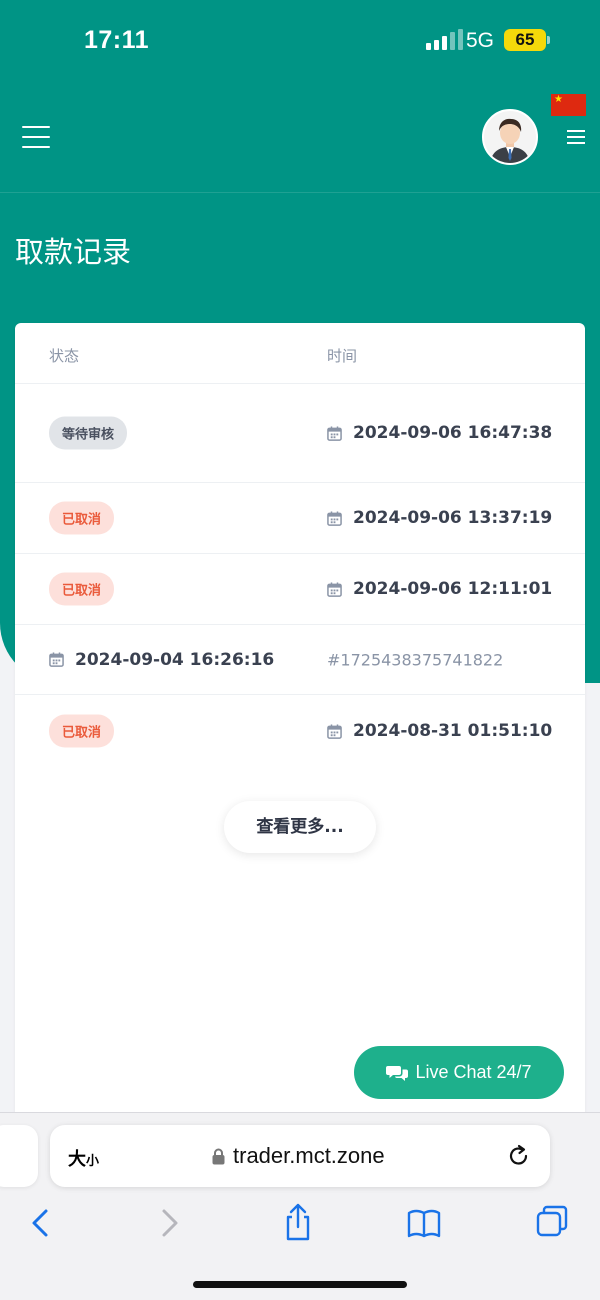 The height and width of the screenshot is (1300, 600). Describe the element at coordinates (576, 137) in the screenshot. I see `secondary-menu-icon` at that location.